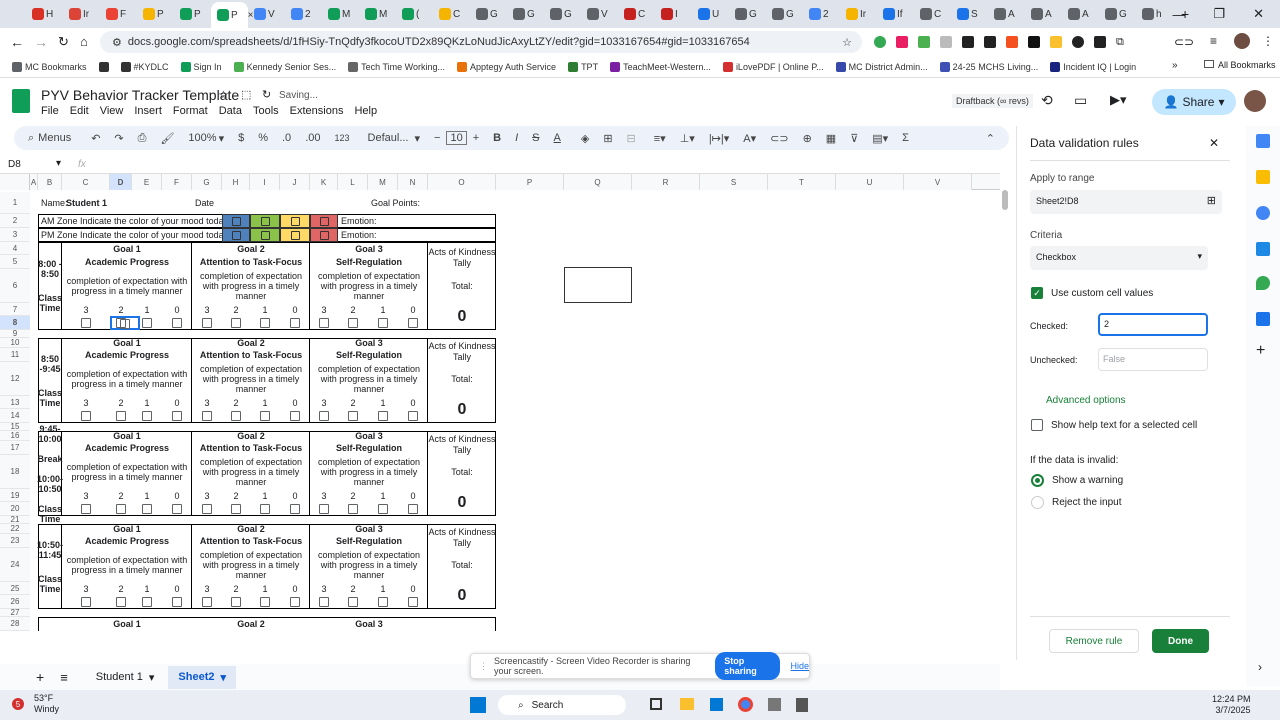 The image size is (1280, 720). What do you see at coordinates (1126, 202) in the screenshot?
I see `range-input: Sheet2!D8 ⊞` at bounding box center [1126, 202].